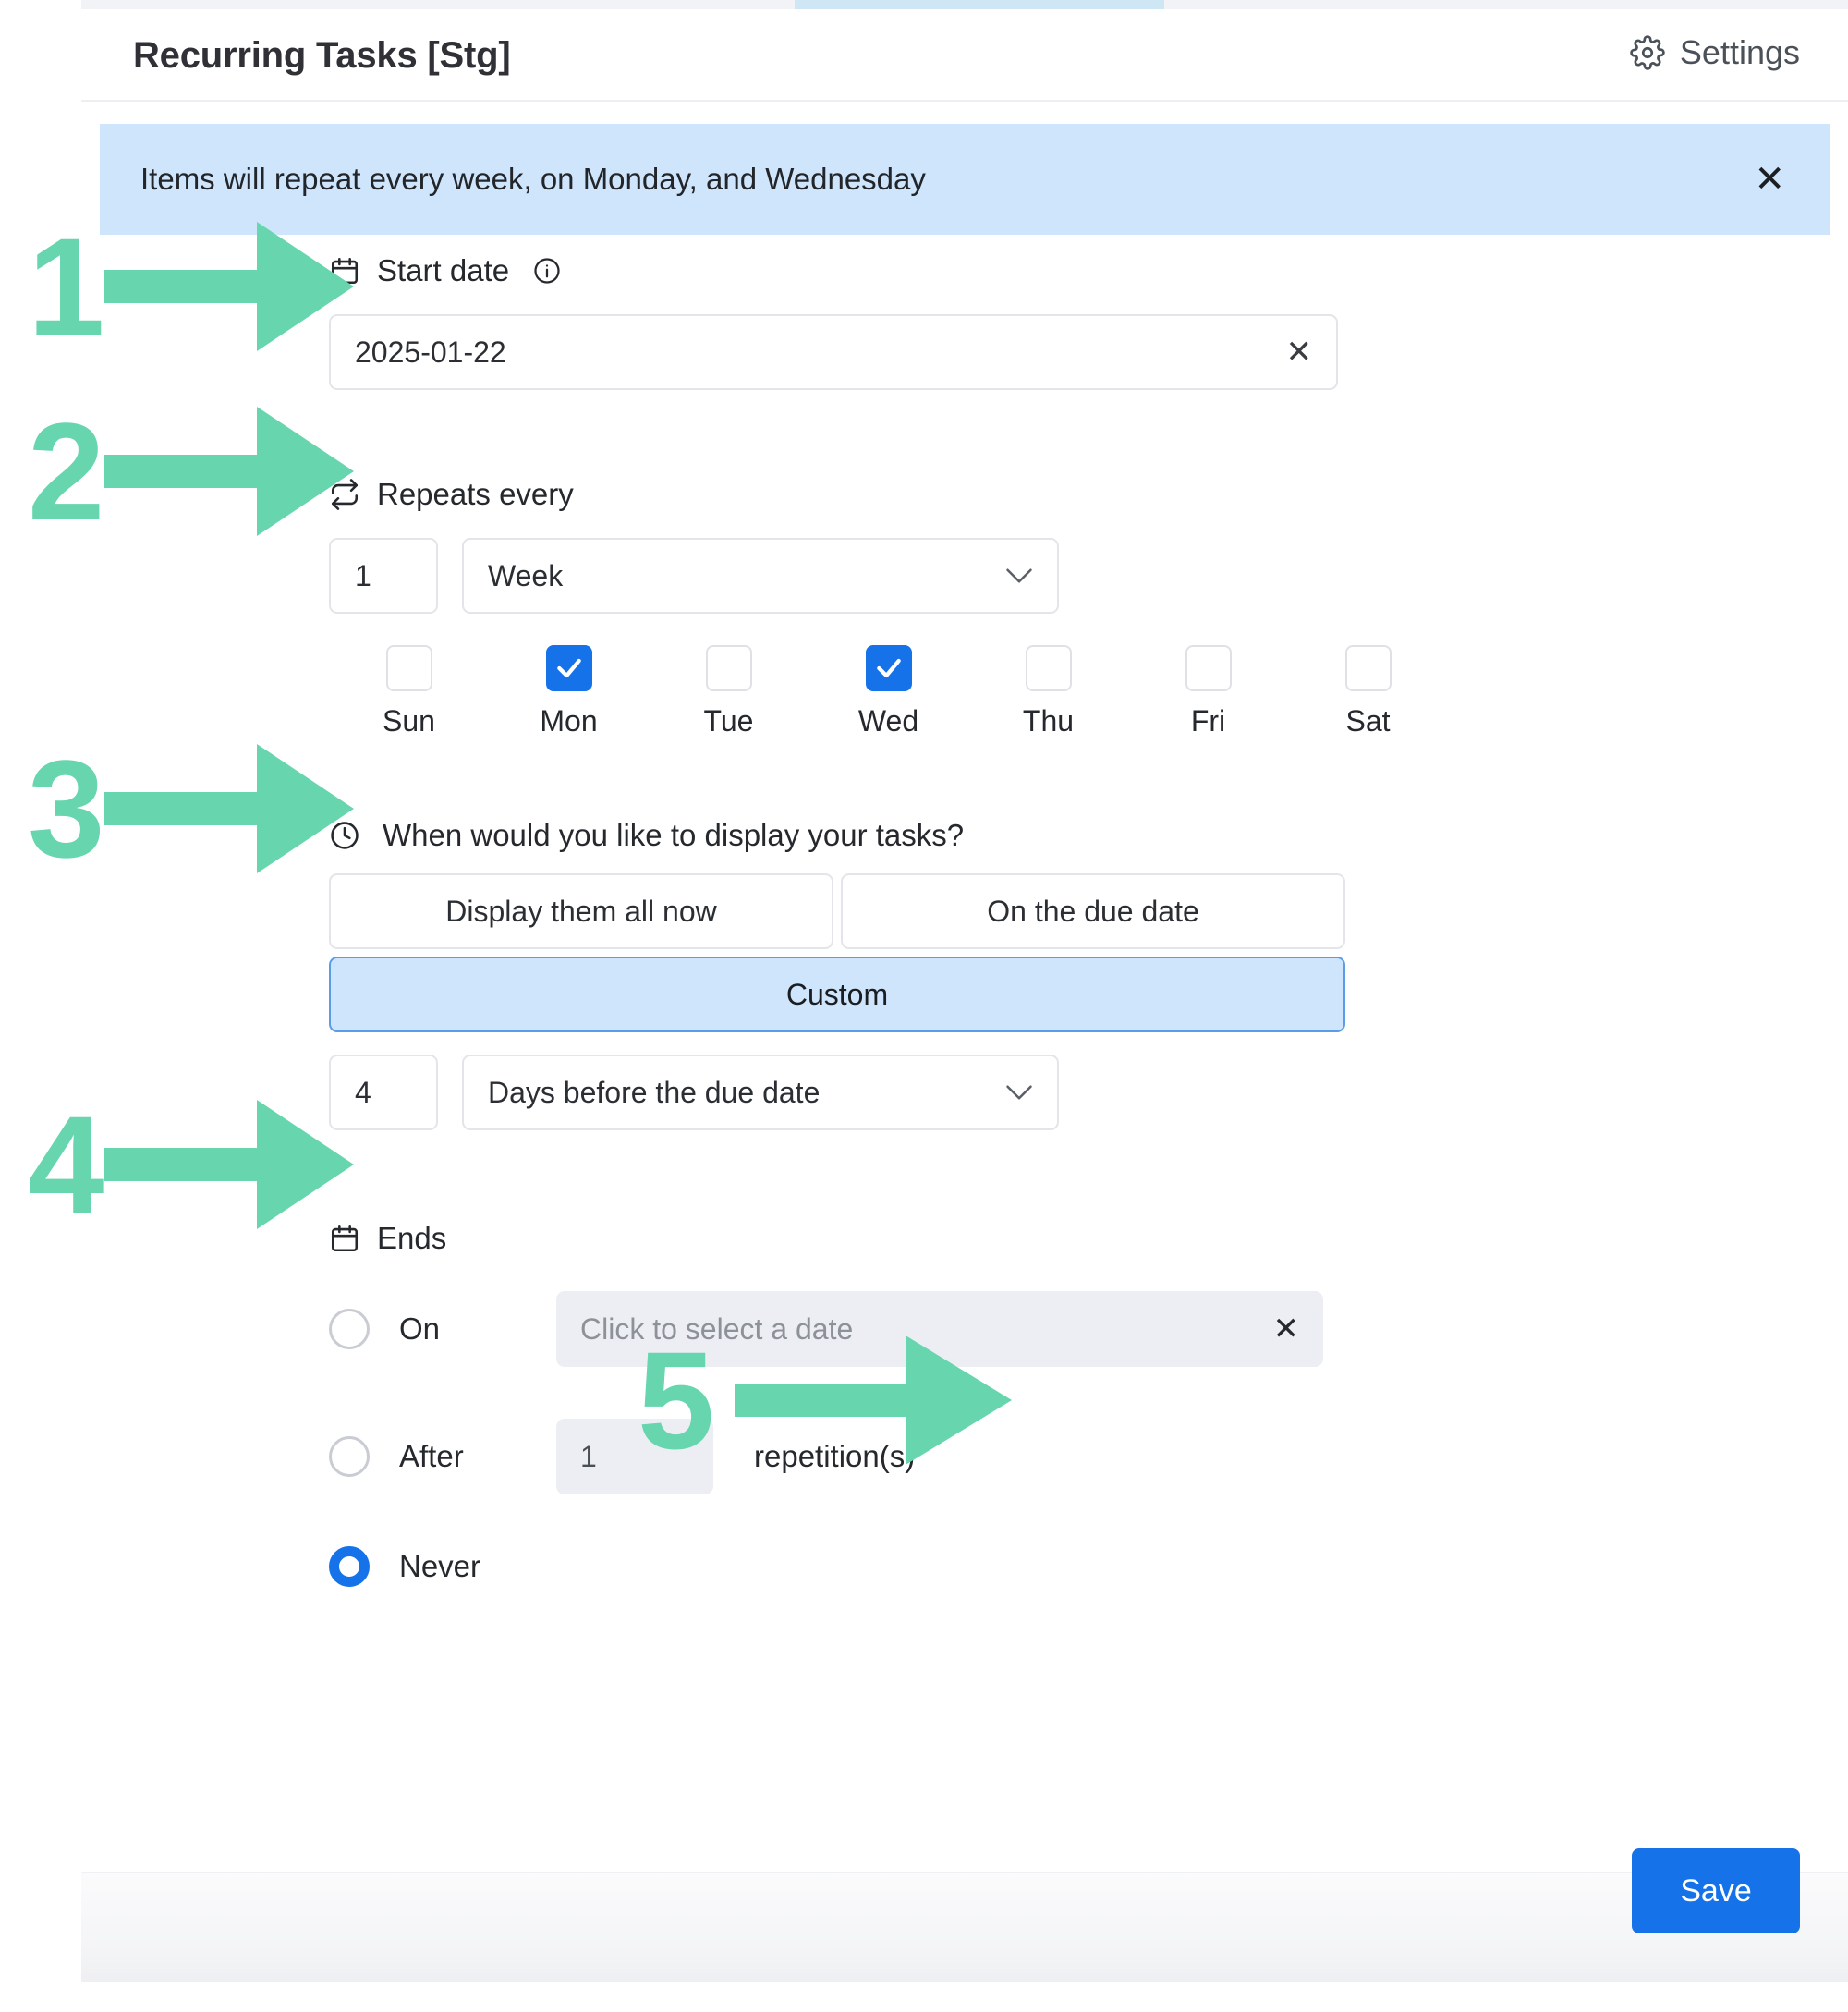 This screenshot has height=2012, width=1848. What do you see at coordinates (1286, 1329) in the screenshot?
I see `clear-ends-on-date-icon: ✕` at bounding box center [1286, 1329].